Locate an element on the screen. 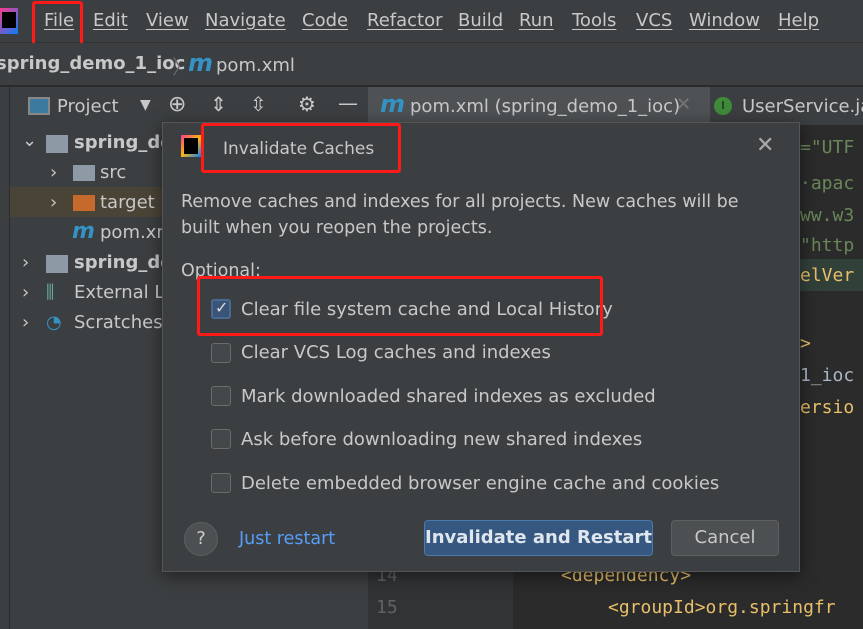  menu-run: Run is located at coordinates (536, 20).